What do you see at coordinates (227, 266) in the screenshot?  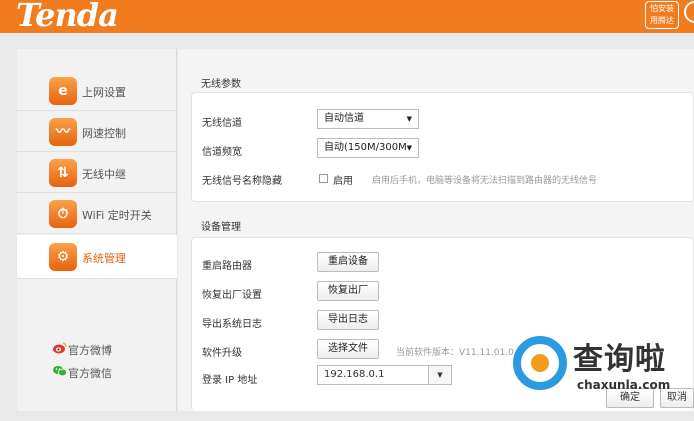 I see `reboot-label: 重启路由器` at bounding box center [227, 266].